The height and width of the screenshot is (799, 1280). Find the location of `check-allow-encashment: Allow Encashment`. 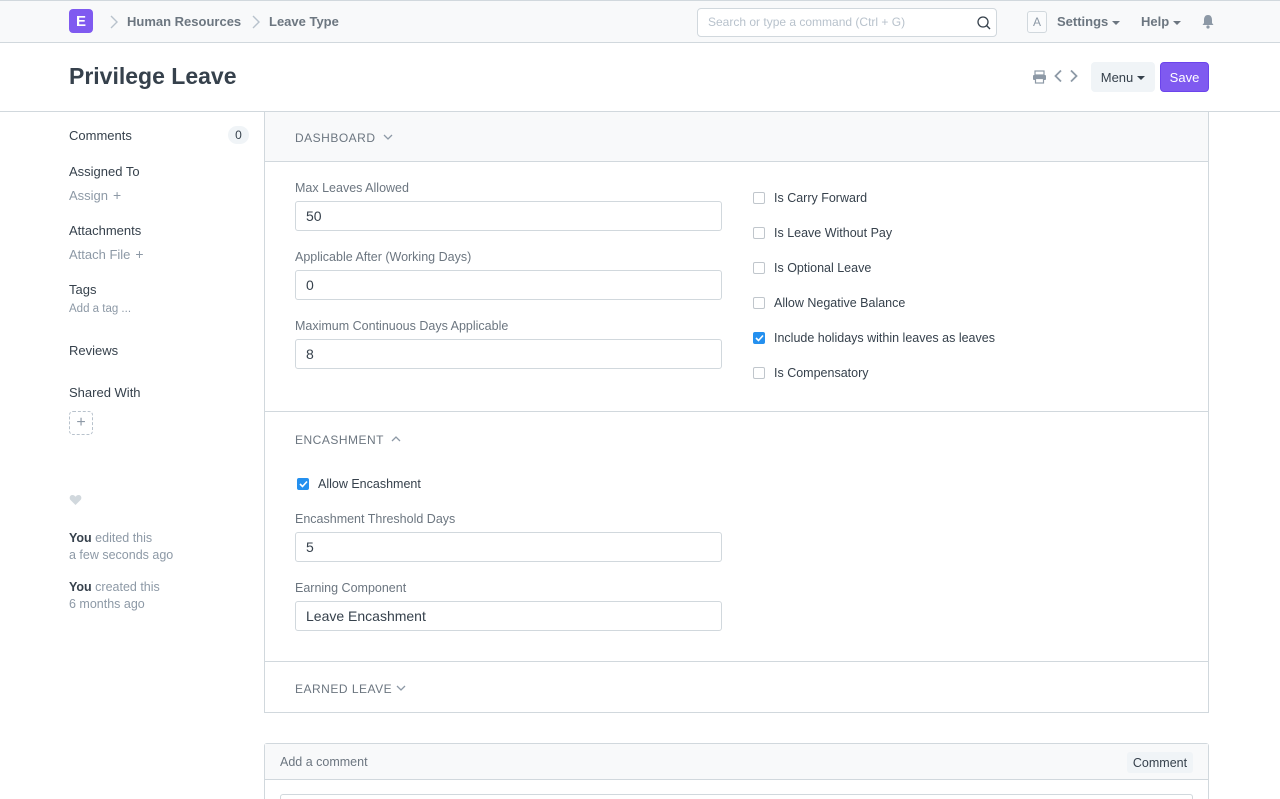

check-allow-encashment: Allow Encashment is located at coordinates (359, 484).